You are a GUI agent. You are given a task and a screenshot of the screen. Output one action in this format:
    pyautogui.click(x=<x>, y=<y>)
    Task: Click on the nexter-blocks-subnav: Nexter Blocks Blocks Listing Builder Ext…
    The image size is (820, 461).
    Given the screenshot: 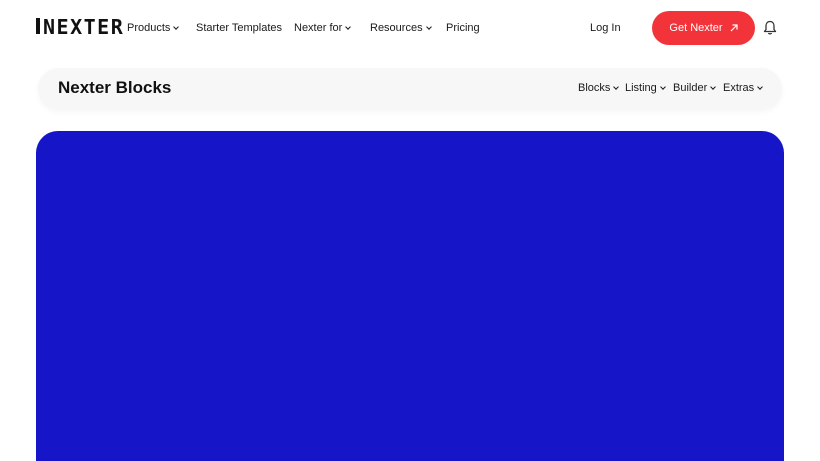 What is the action you would take?
    pyautogui.click(x=410, y=89)
    